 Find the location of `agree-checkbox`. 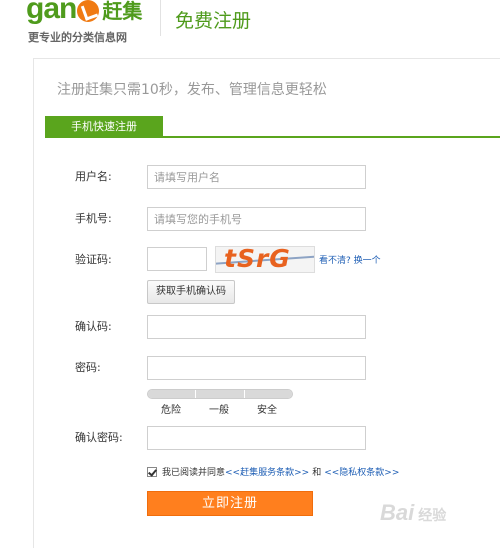

agree-checkbox is located at coordinates (152, 471).